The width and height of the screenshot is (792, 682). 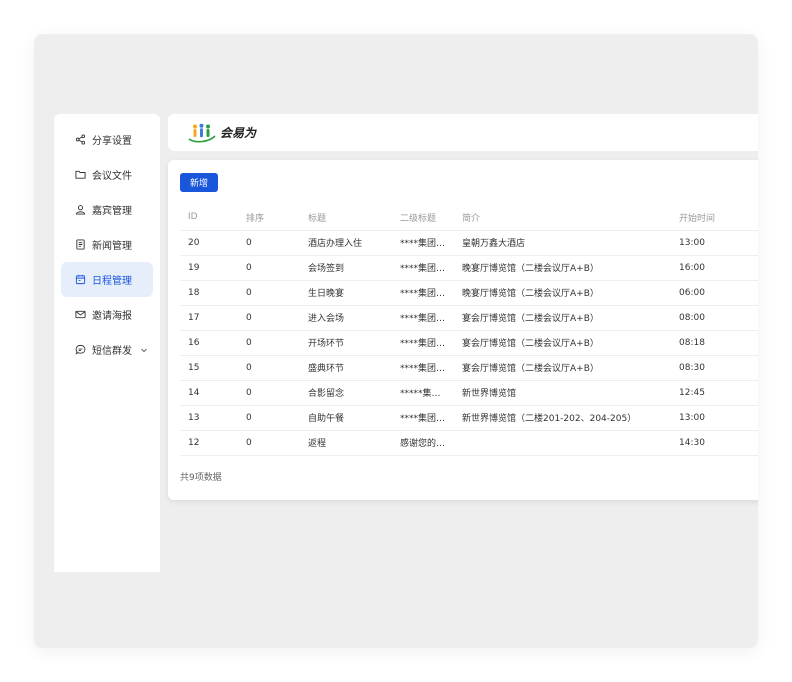 I want to click on cell-start-time: 16:00, so click(x=718, y=268).